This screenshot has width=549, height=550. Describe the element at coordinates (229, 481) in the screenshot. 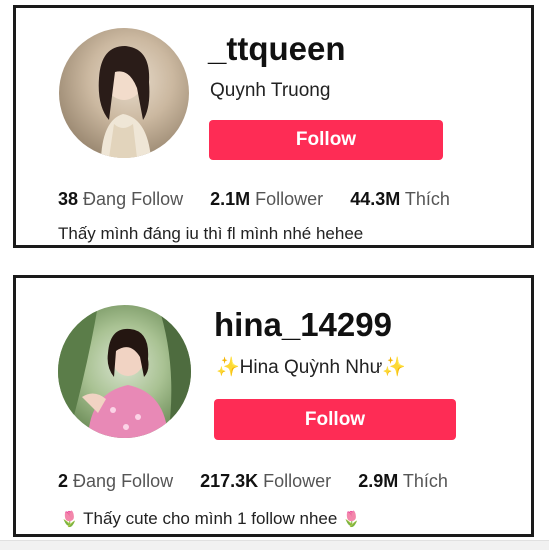

I see `followers-count: 217.3K` at that location.